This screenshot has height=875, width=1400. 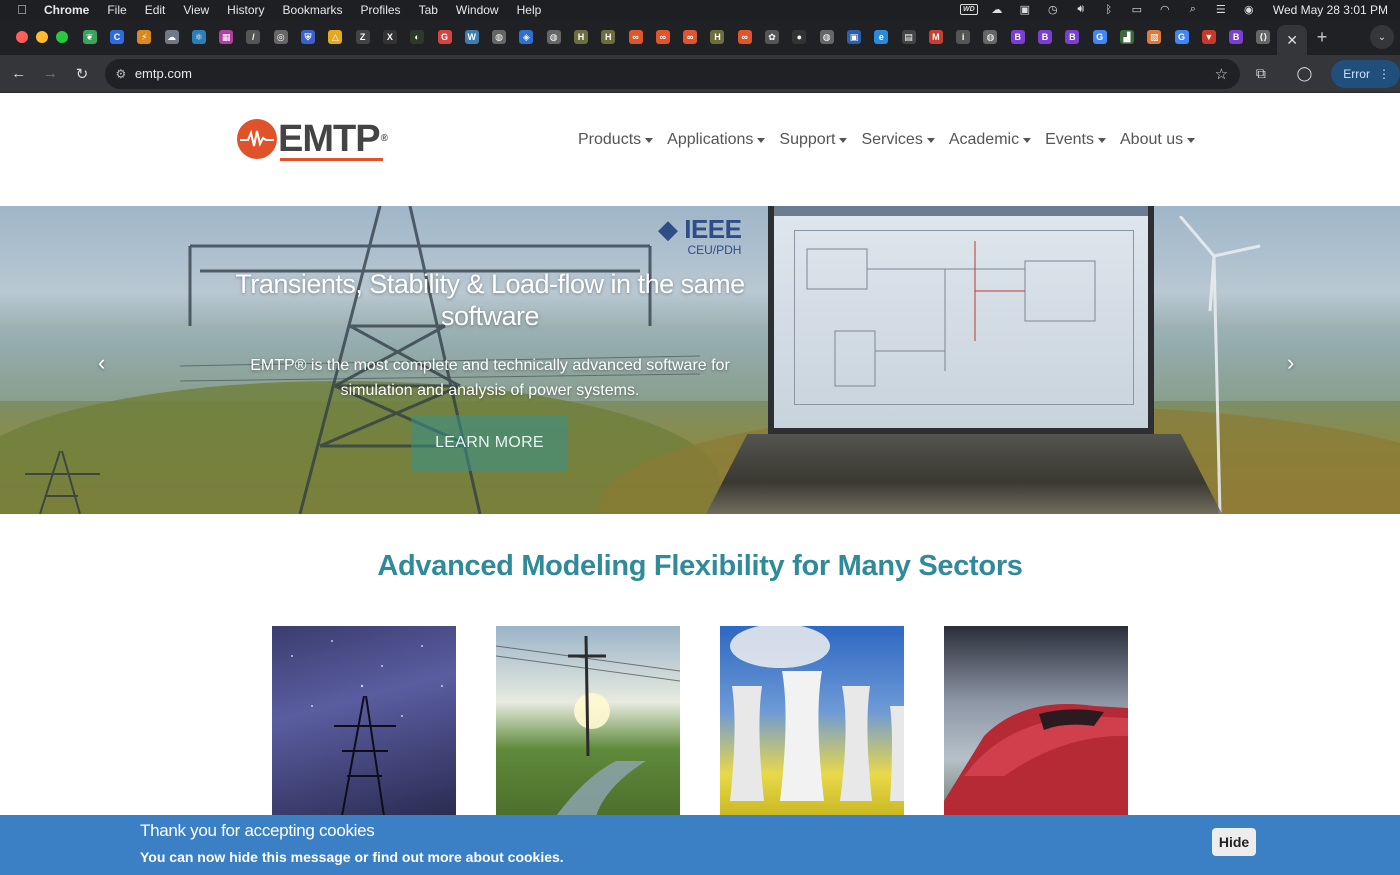 What do you see at coordinates (1165, 10) in the screenshot?
I see `wifi-icon: ◠` at bounding box center [1165, 10].